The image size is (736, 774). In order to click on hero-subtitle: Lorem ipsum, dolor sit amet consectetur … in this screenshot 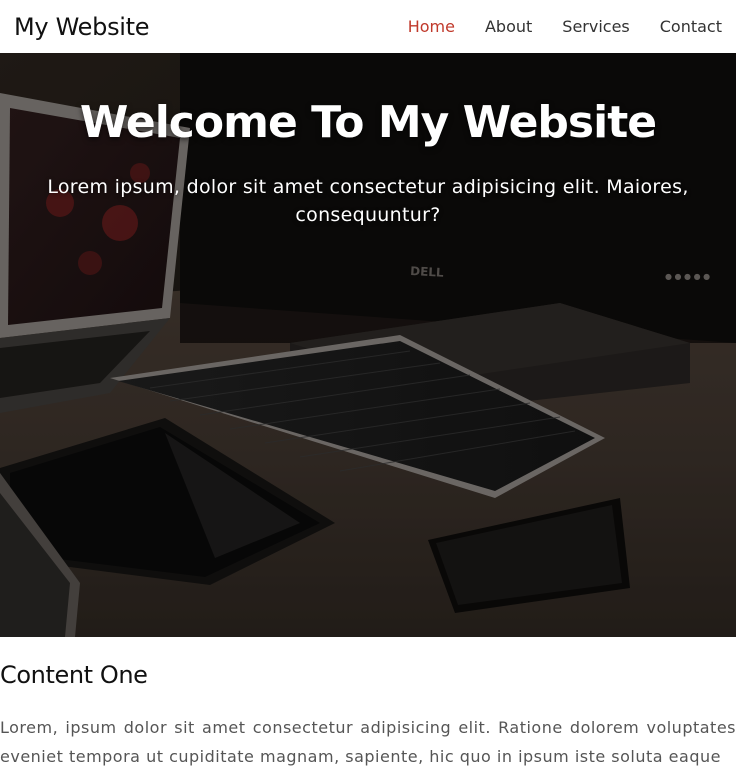, I will do `click(368, 201)`.